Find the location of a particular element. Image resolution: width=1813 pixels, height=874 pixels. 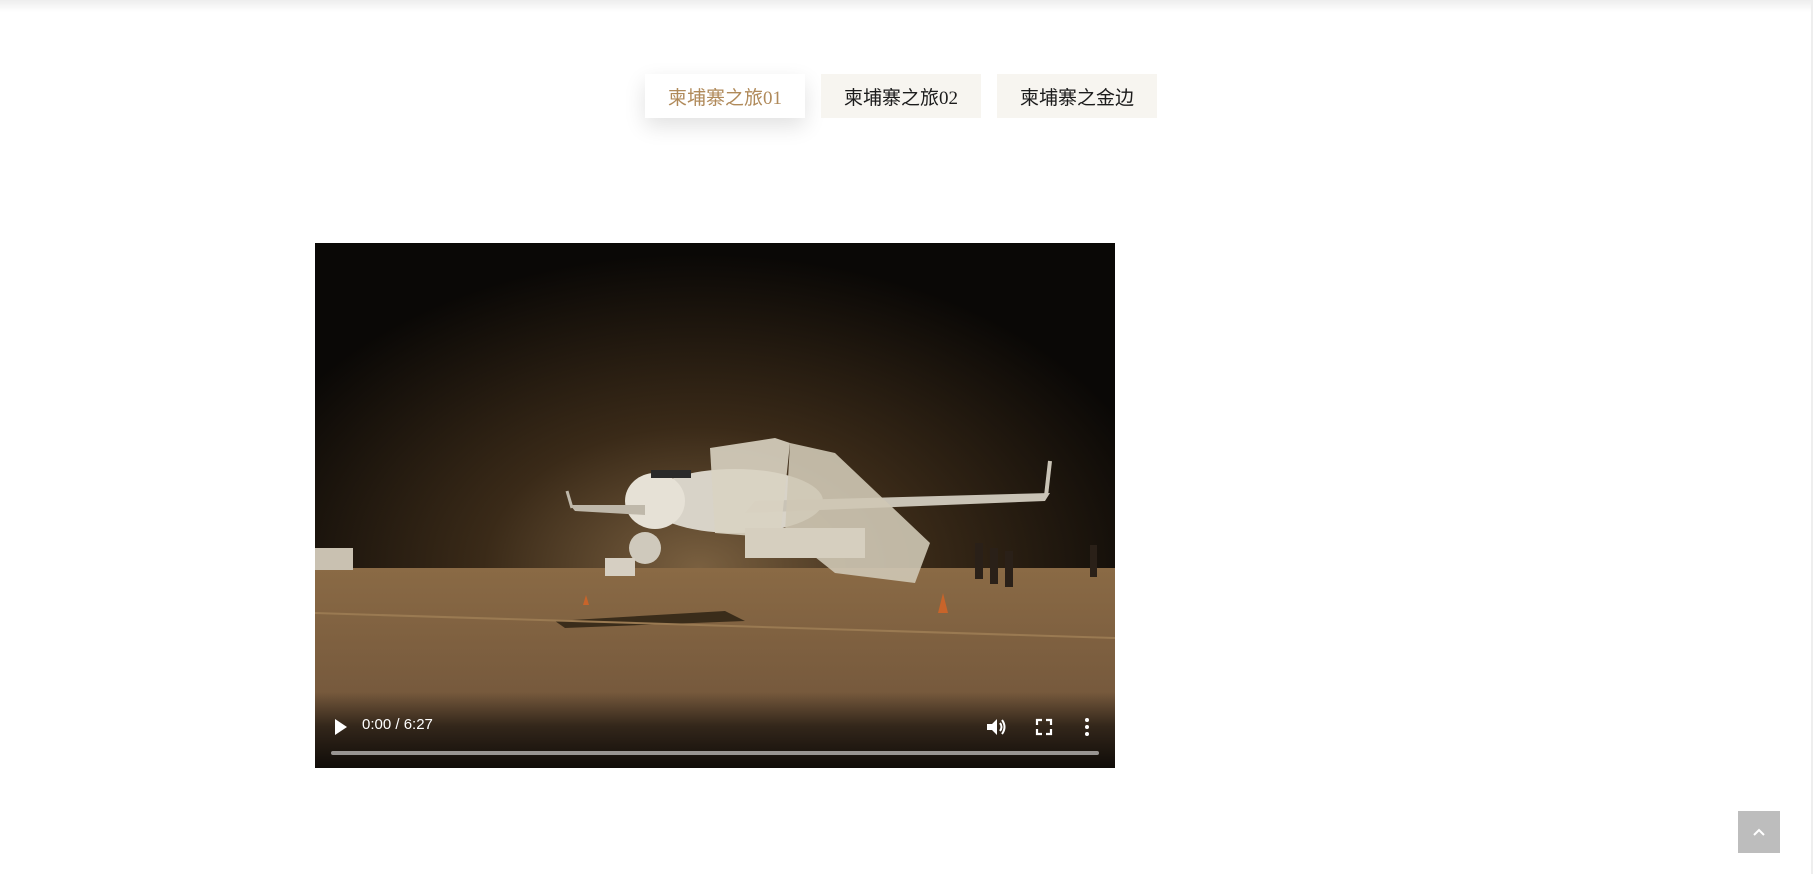

chevron-up-icon is located at coordinates (1759, 832).